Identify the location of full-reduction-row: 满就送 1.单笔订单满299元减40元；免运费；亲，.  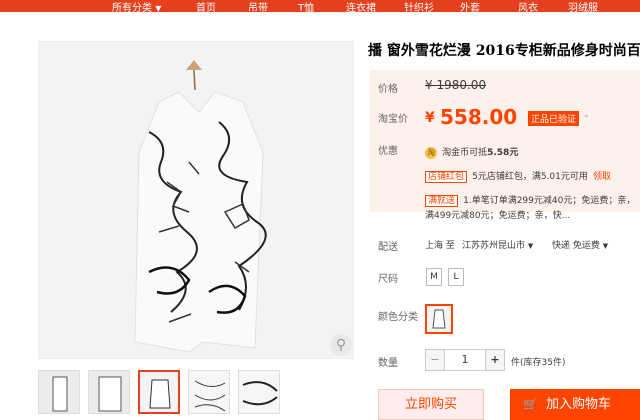
(530, 197).